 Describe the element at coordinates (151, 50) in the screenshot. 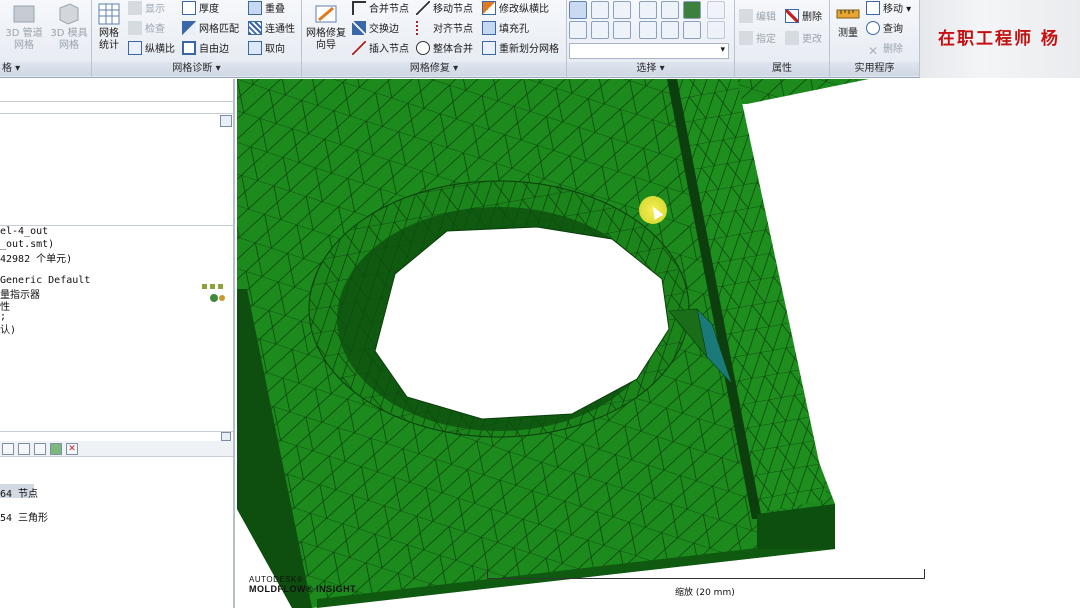

I see `aspect-ratio-button: 纵横比` at that location.